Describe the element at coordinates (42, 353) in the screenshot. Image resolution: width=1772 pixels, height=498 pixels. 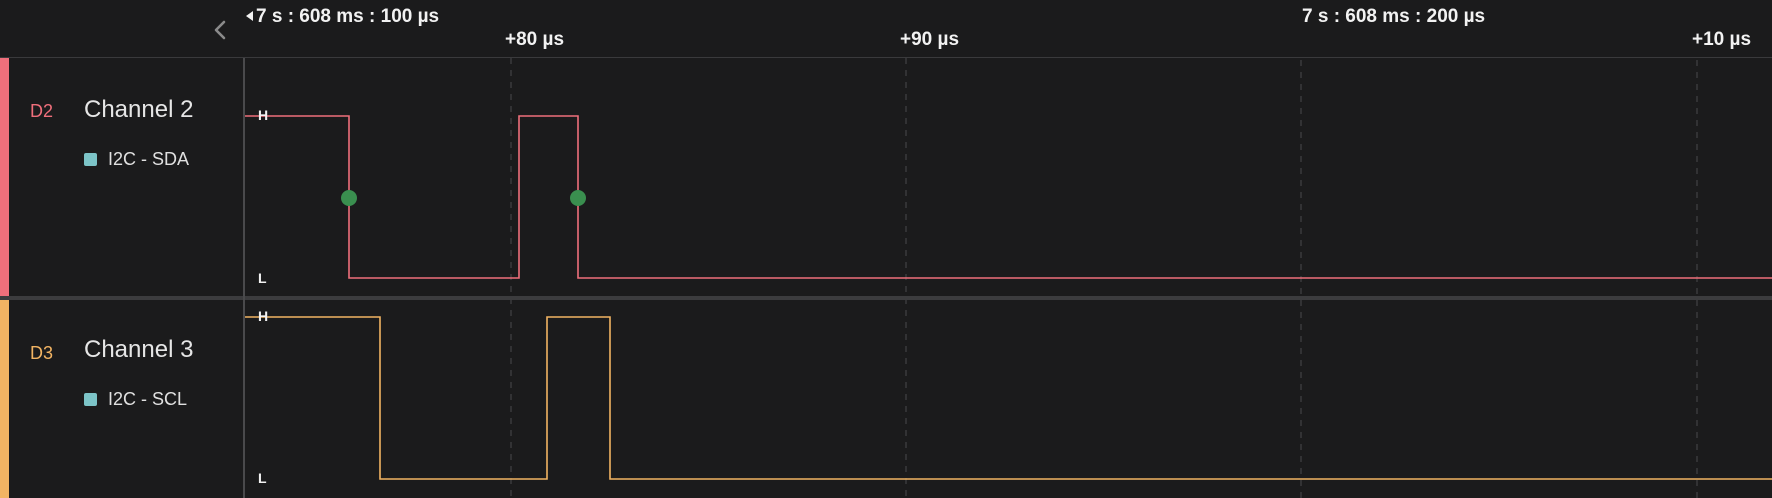
I see `channel-id: D3` at that location.